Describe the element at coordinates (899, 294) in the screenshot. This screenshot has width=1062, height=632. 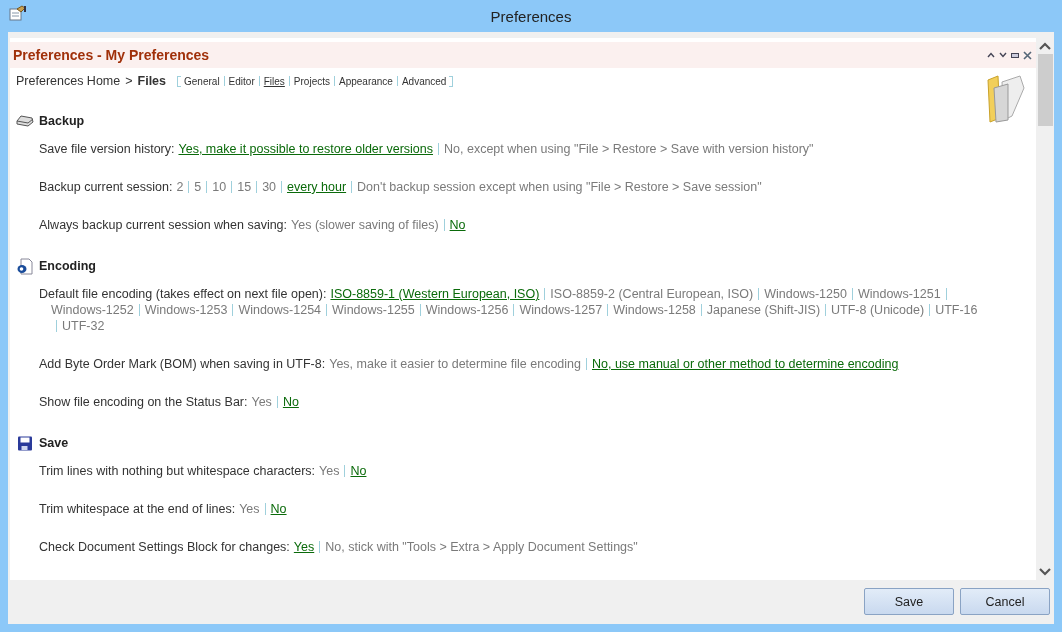
I see `option-link: Windows-1251` at that location.